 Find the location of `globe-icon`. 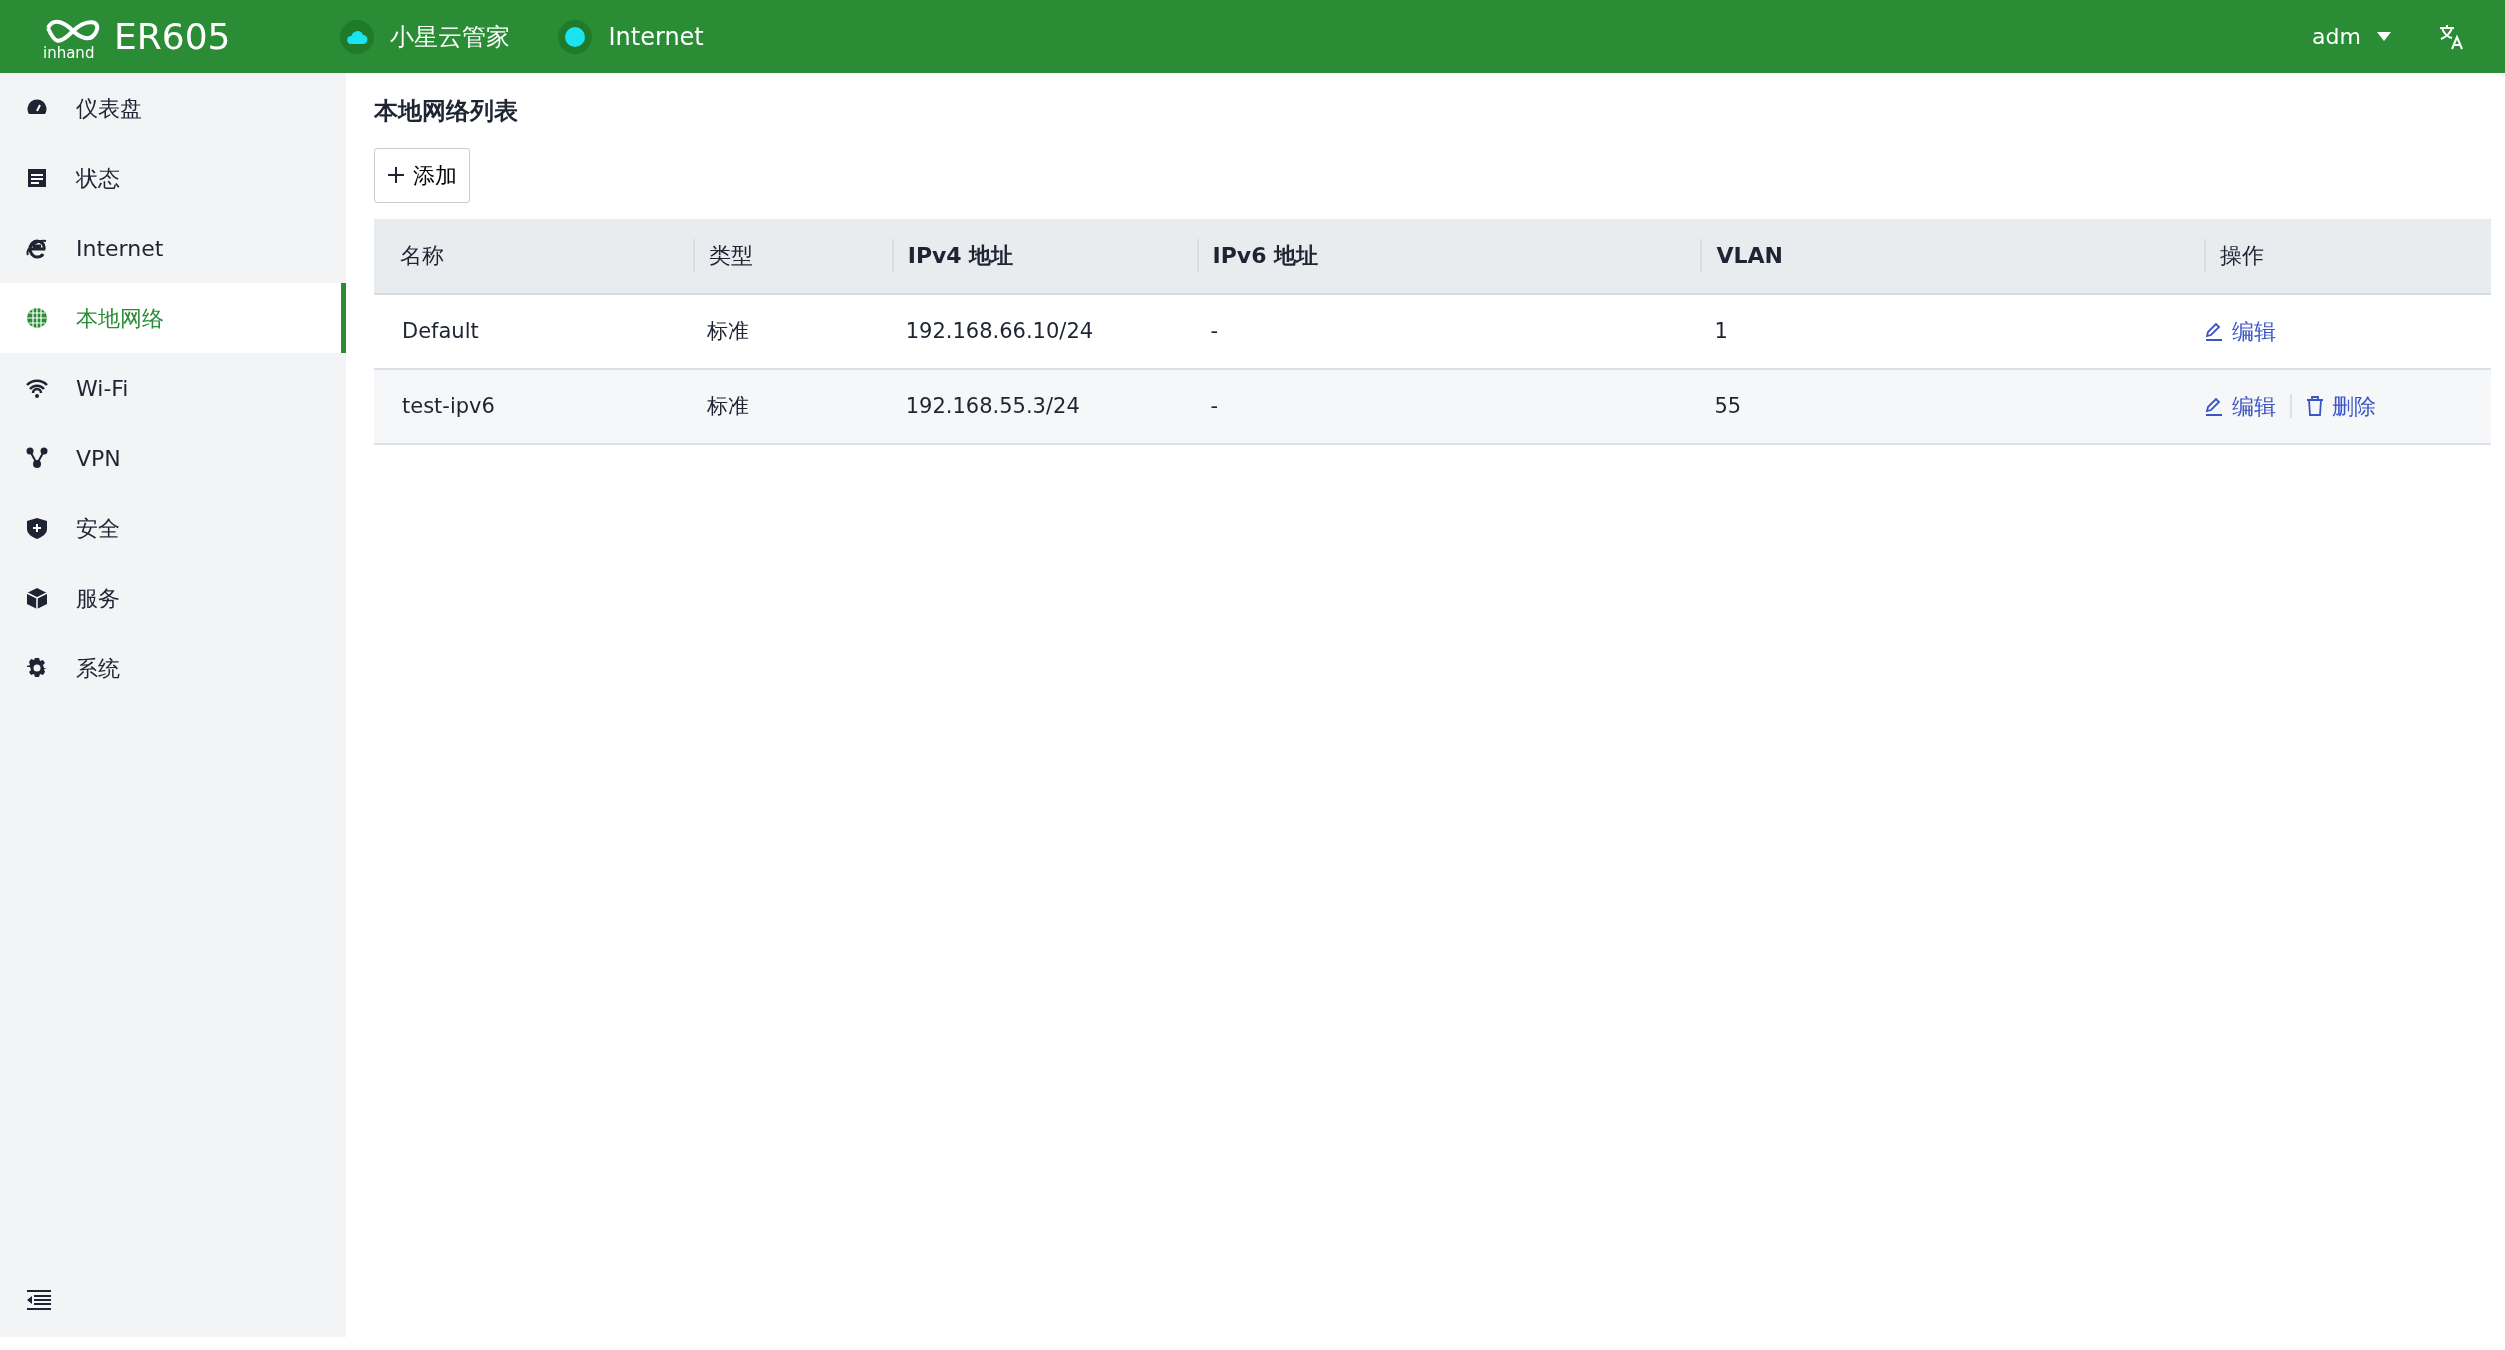

globe-icon is located at coordinates (37, 318).